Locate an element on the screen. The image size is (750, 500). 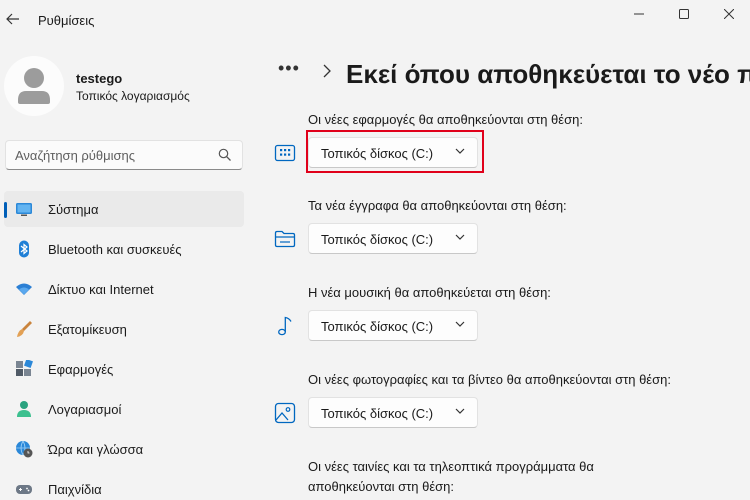
sidebar-item-network: Δίκτυο και Internet is located at coordinates (124, 289).